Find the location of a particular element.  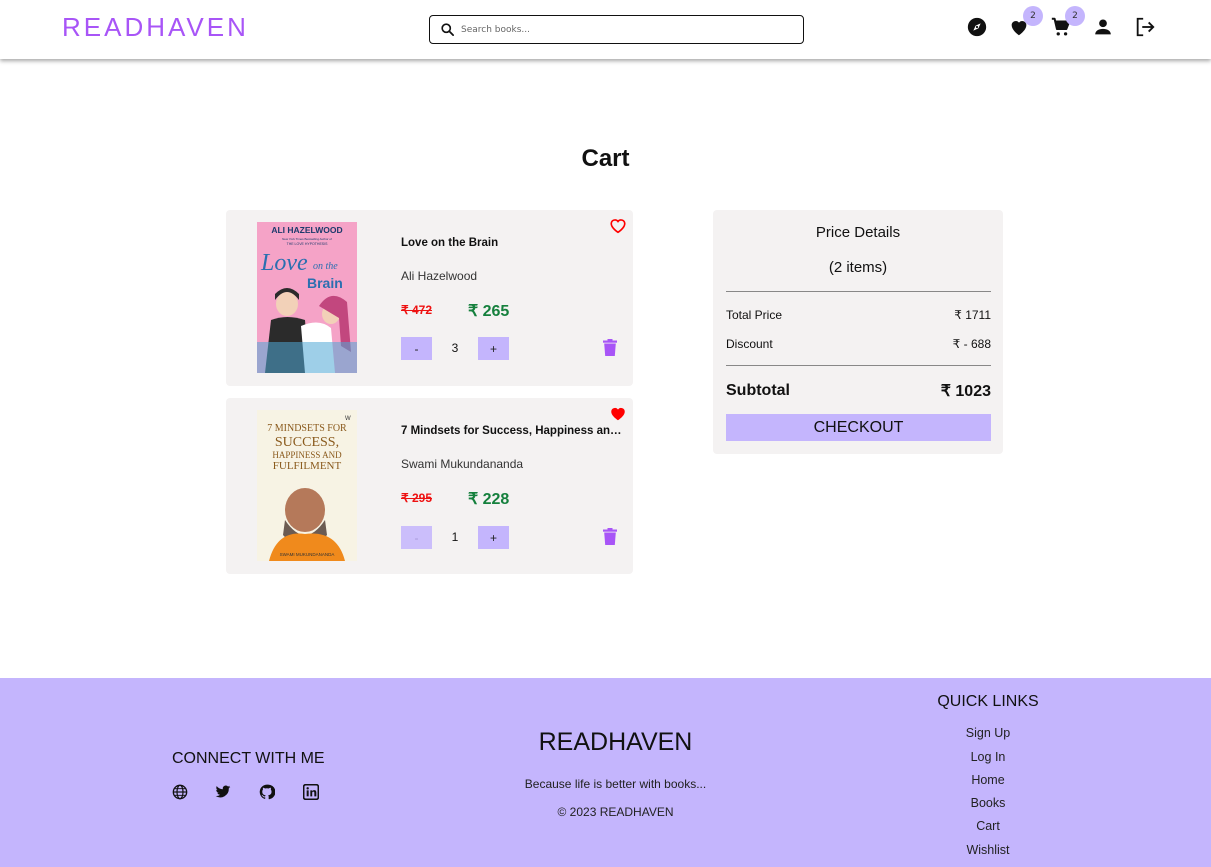

quick-link-sign-up: Sign Up is located at coordinates (988, 733).